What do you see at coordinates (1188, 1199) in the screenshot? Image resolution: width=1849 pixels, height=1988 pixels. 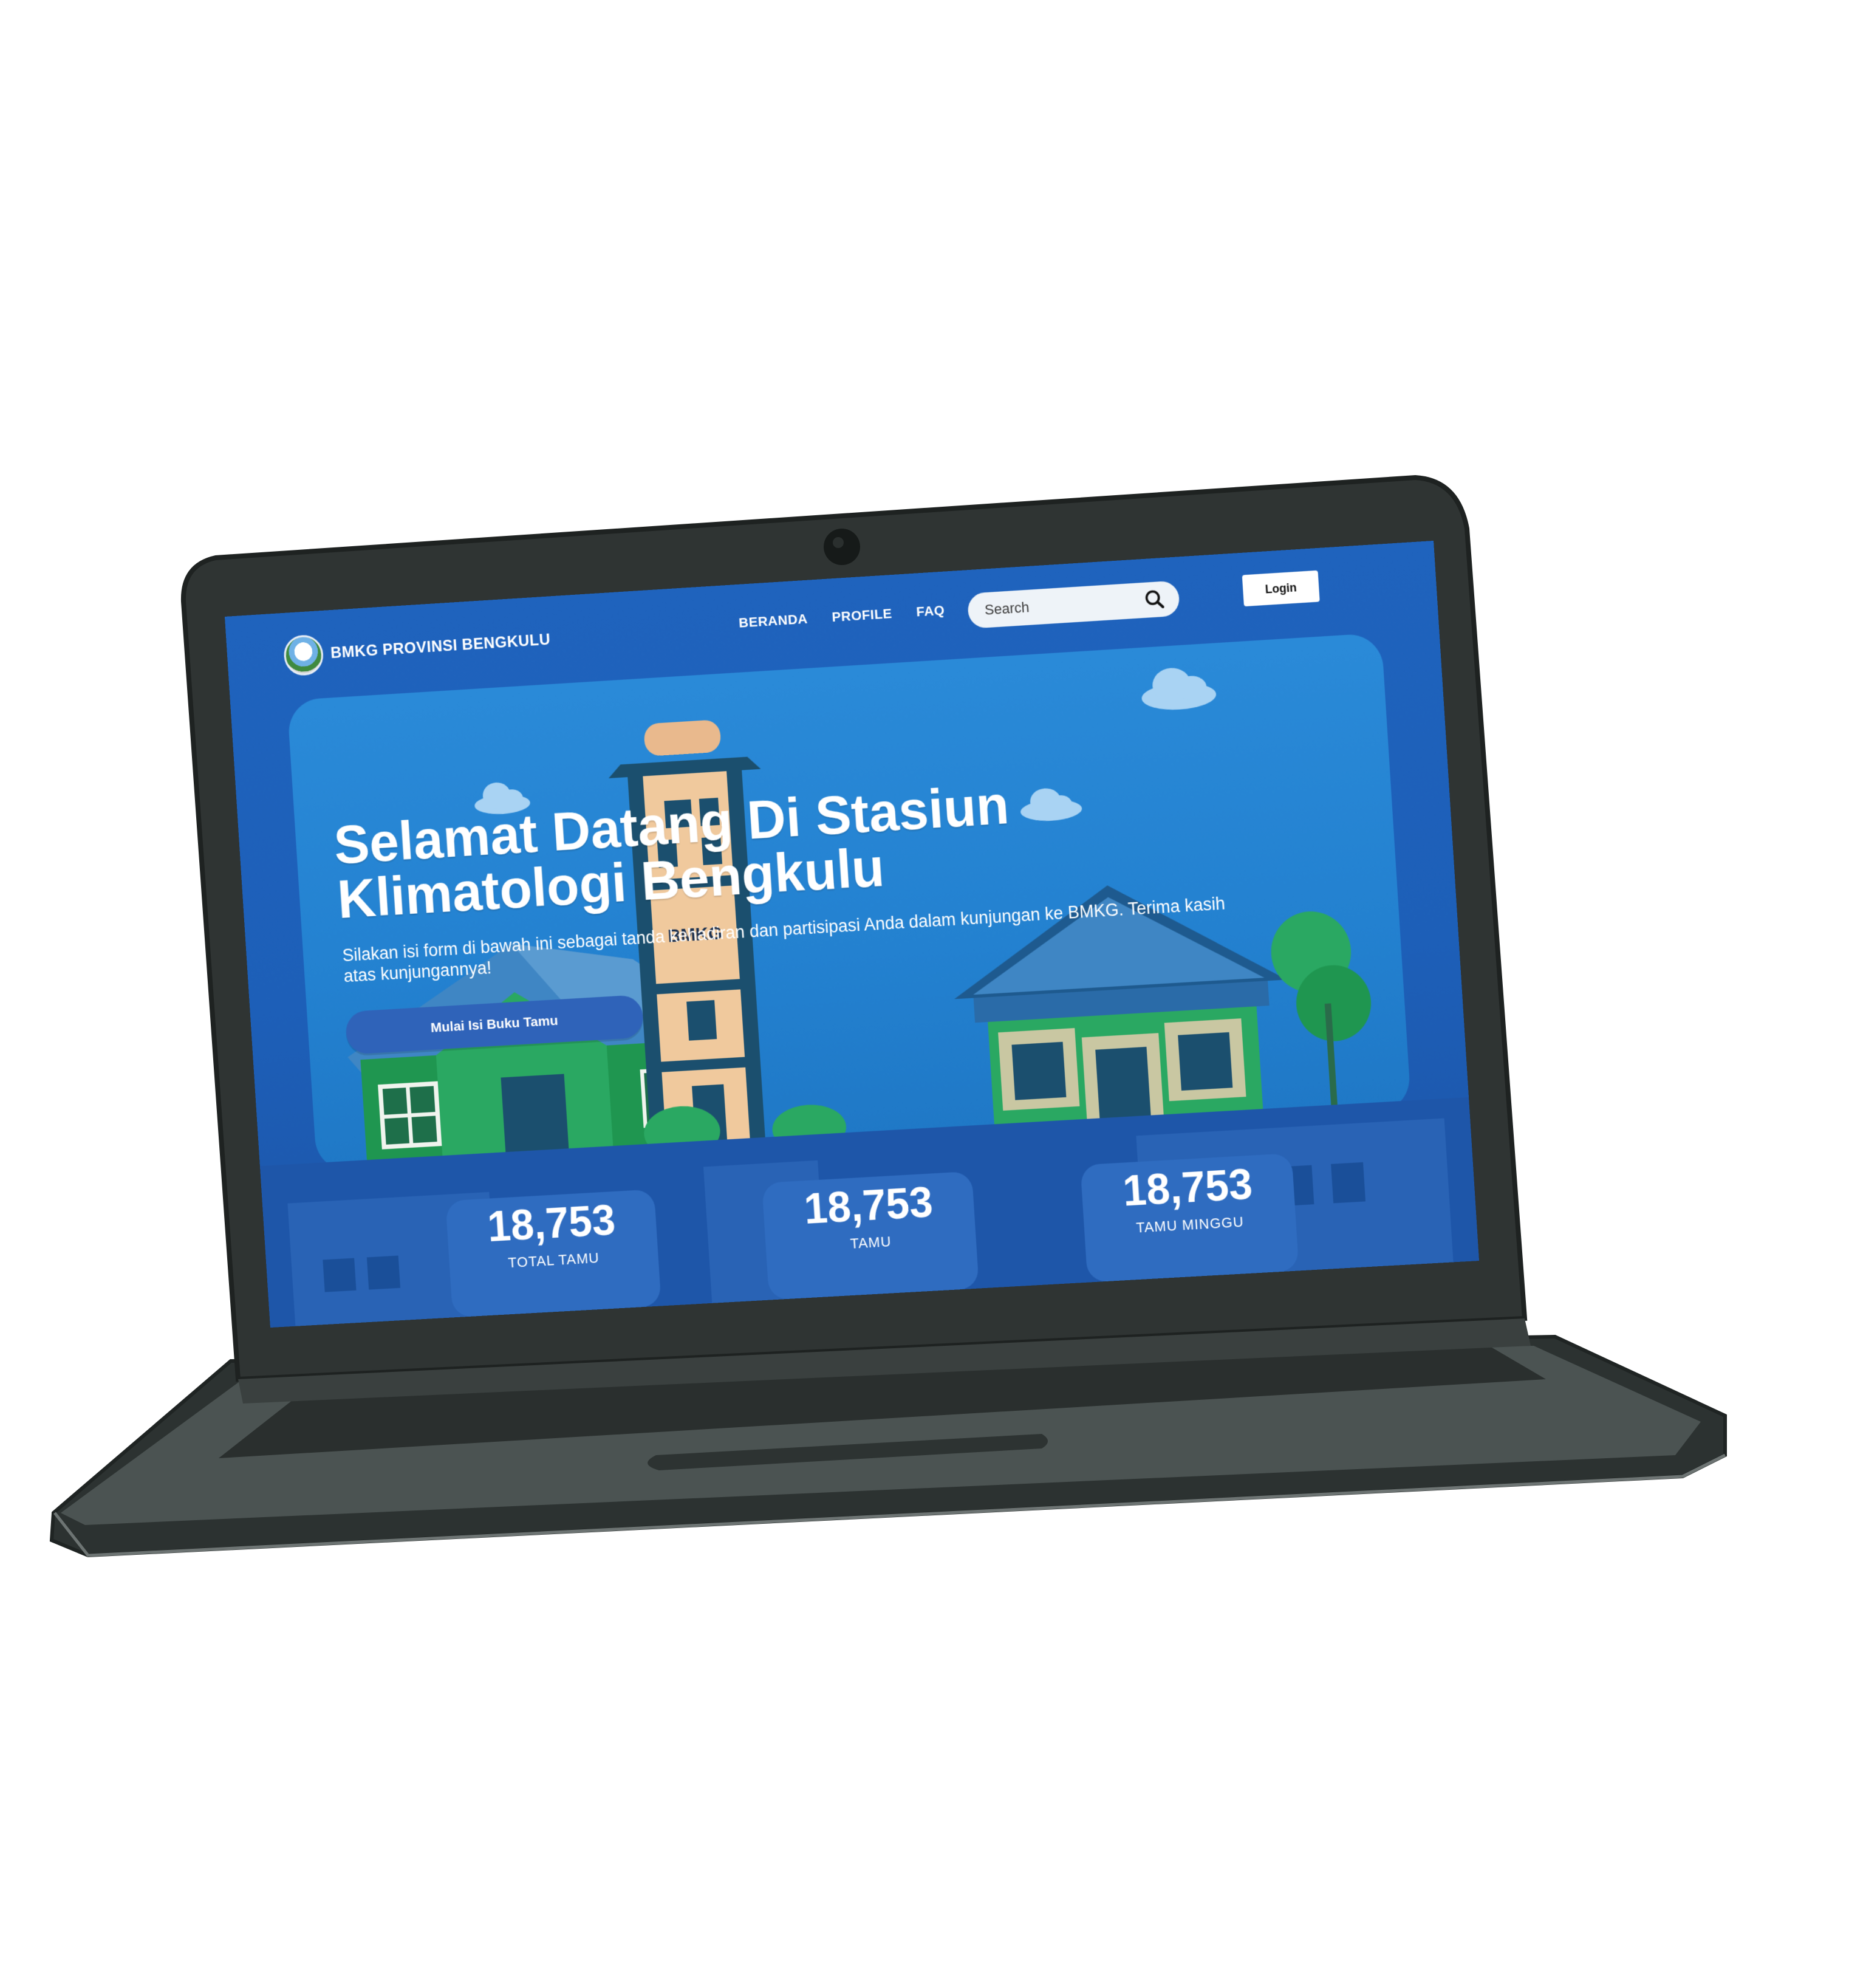 I see `stat-card-weekly: 18,753 TAMU MINGGU` at bounding box center [1188, 1199].